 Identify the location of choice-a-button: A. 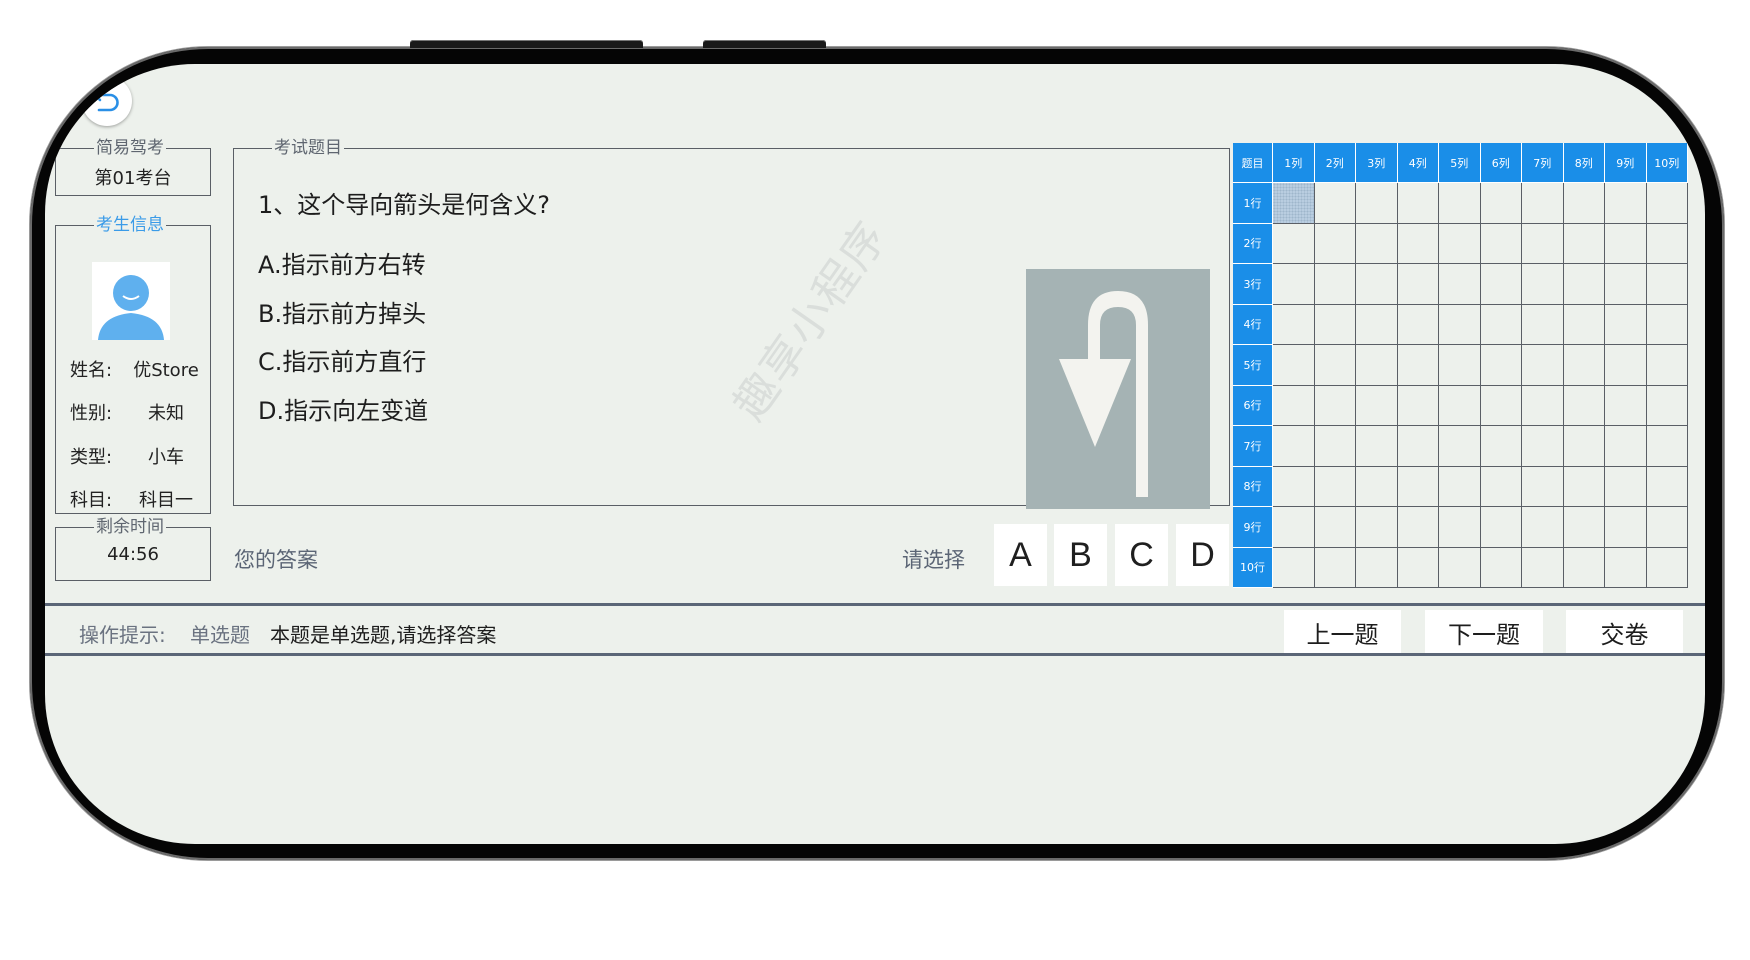
(1020, 555).